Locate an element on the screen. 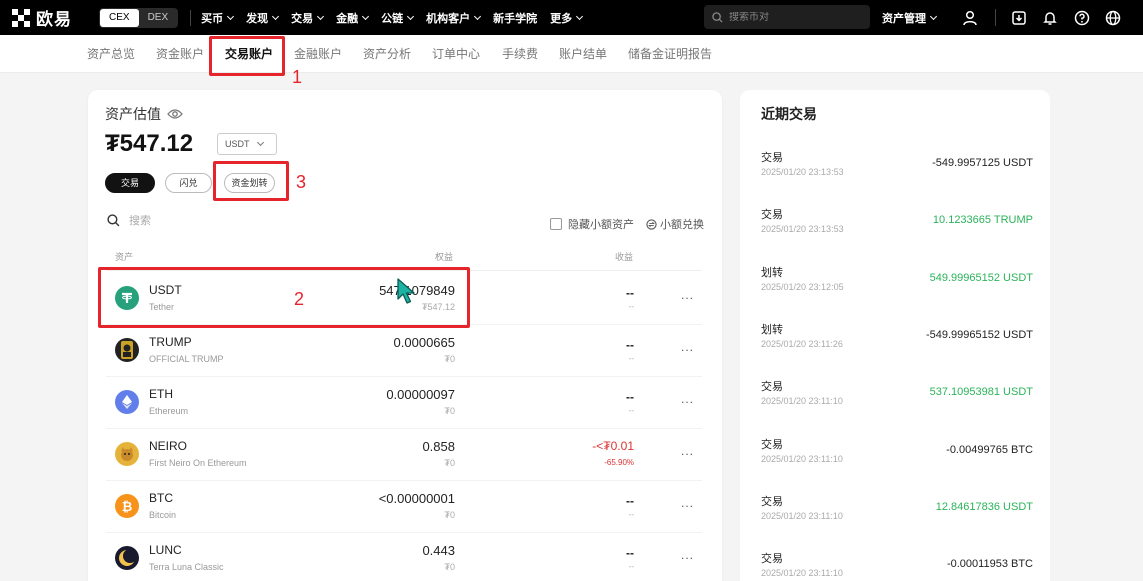 The width and height of the screenshot is (1143, 581). subnav-tab-8: 储备金证明报告 is located at coordinates (670, 54).